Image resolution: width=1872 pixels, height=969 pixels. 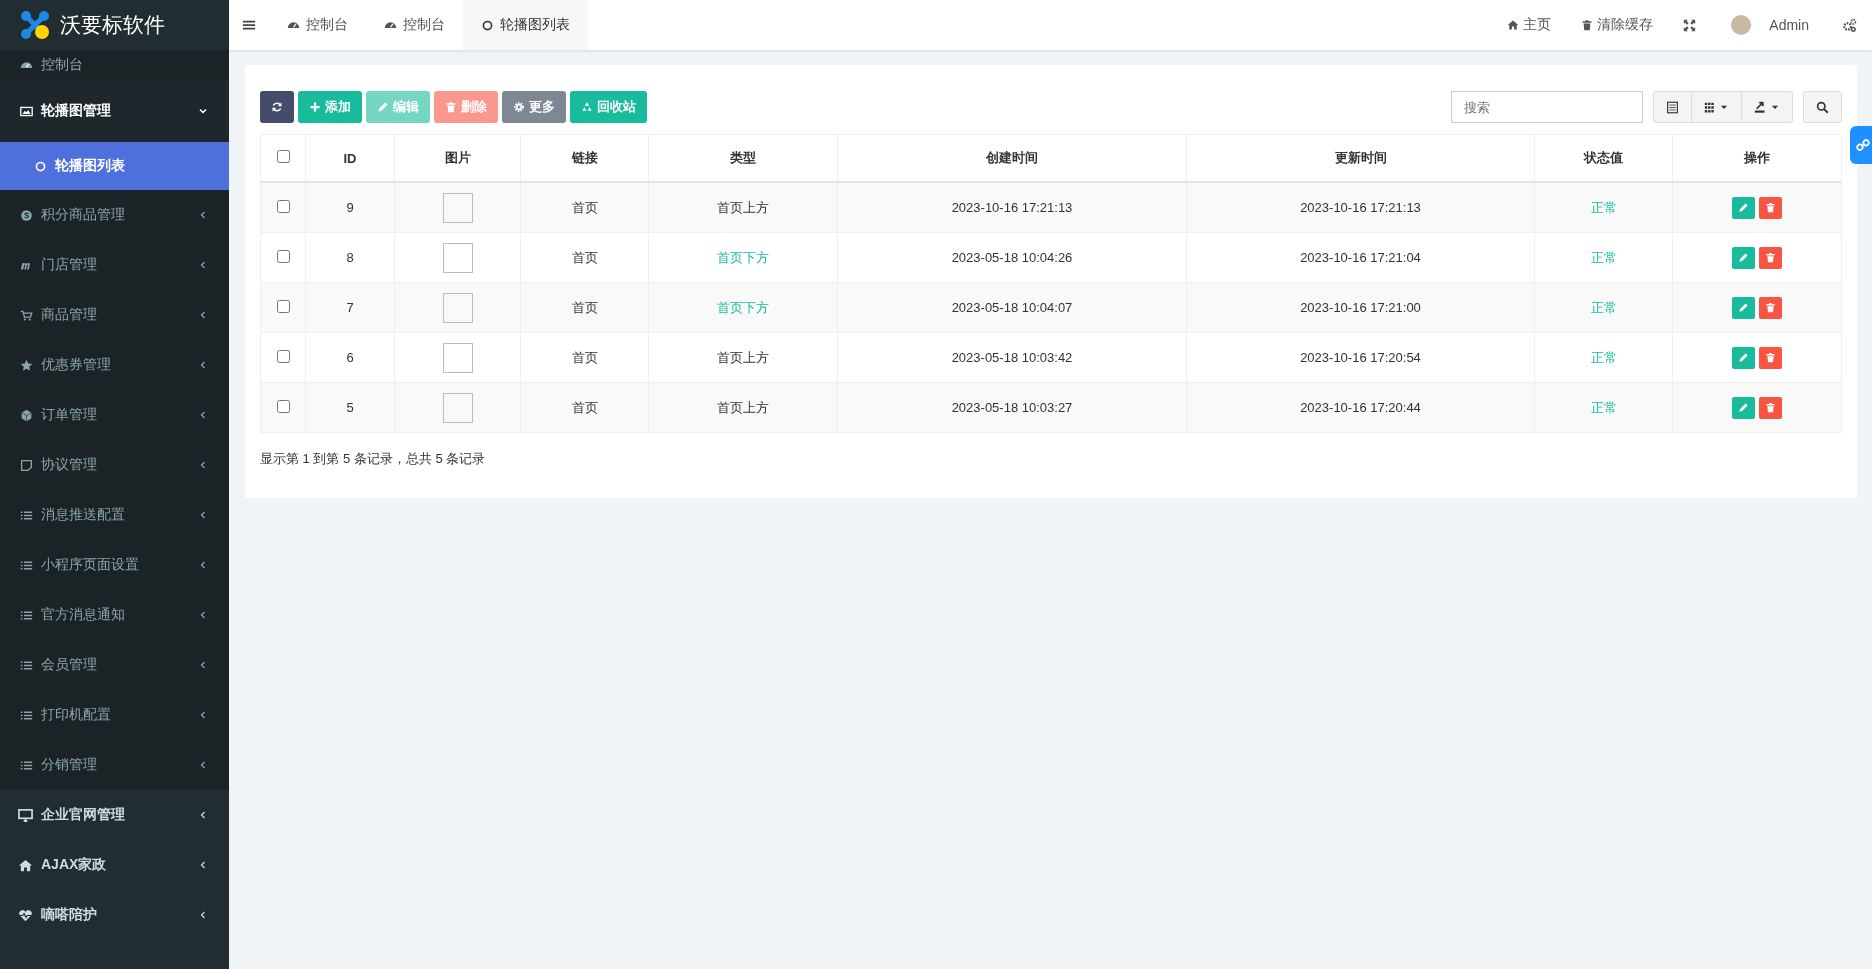 What do you see at coordinates (1360, 357) in the screenshot?
I see `table-cell: 2023-10-16 17:20:54` at bounding box center [1360, 357].